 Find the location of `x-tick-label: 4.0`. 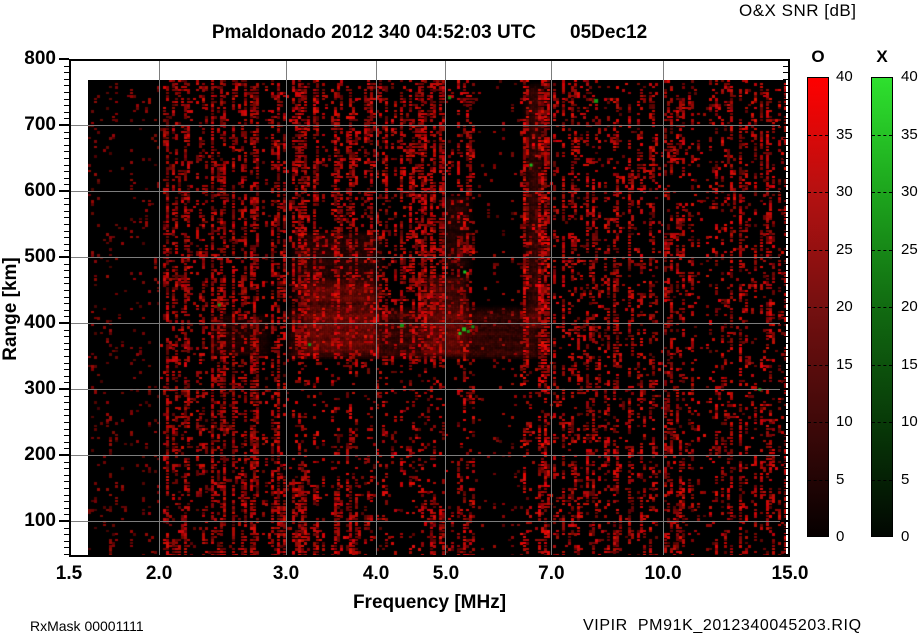

x-tick-label: 4.0 is located at coordinates (376, 573).